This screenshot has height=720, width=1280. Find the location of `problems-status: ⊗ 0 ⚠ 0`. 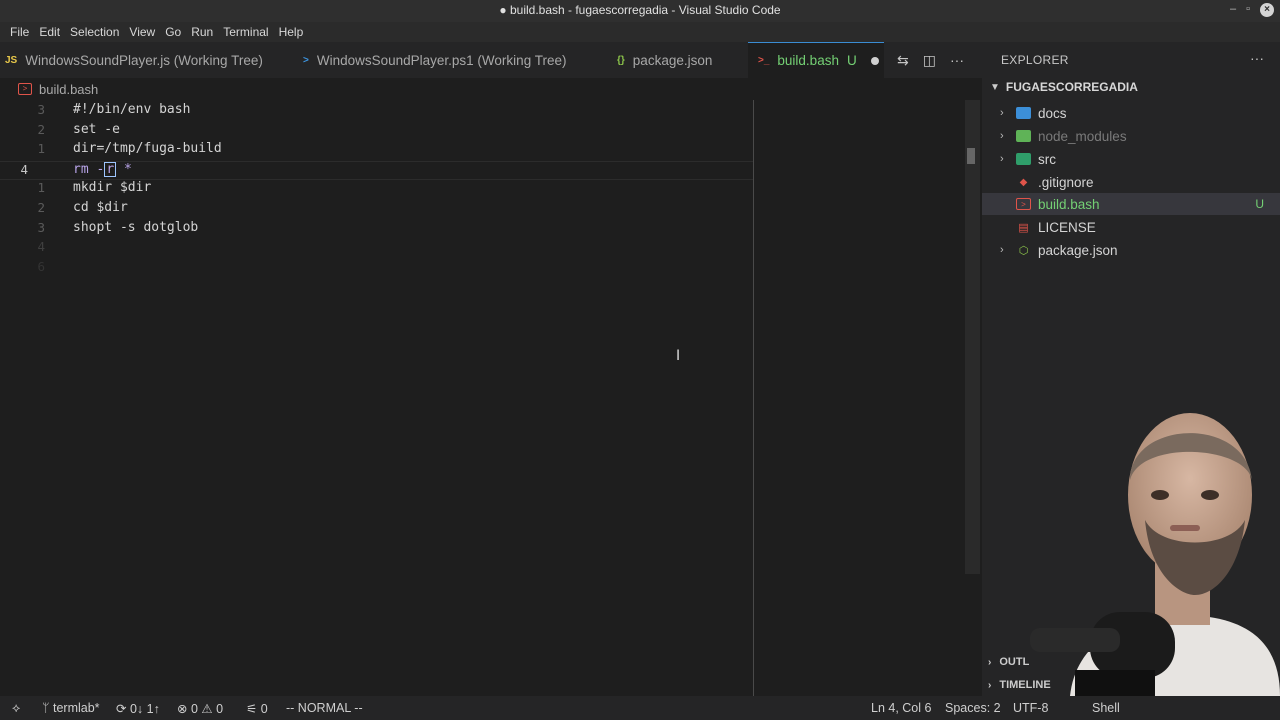

problems-status: ⊗ 0 ⚠ 0 is located at coordinates (200, 708).